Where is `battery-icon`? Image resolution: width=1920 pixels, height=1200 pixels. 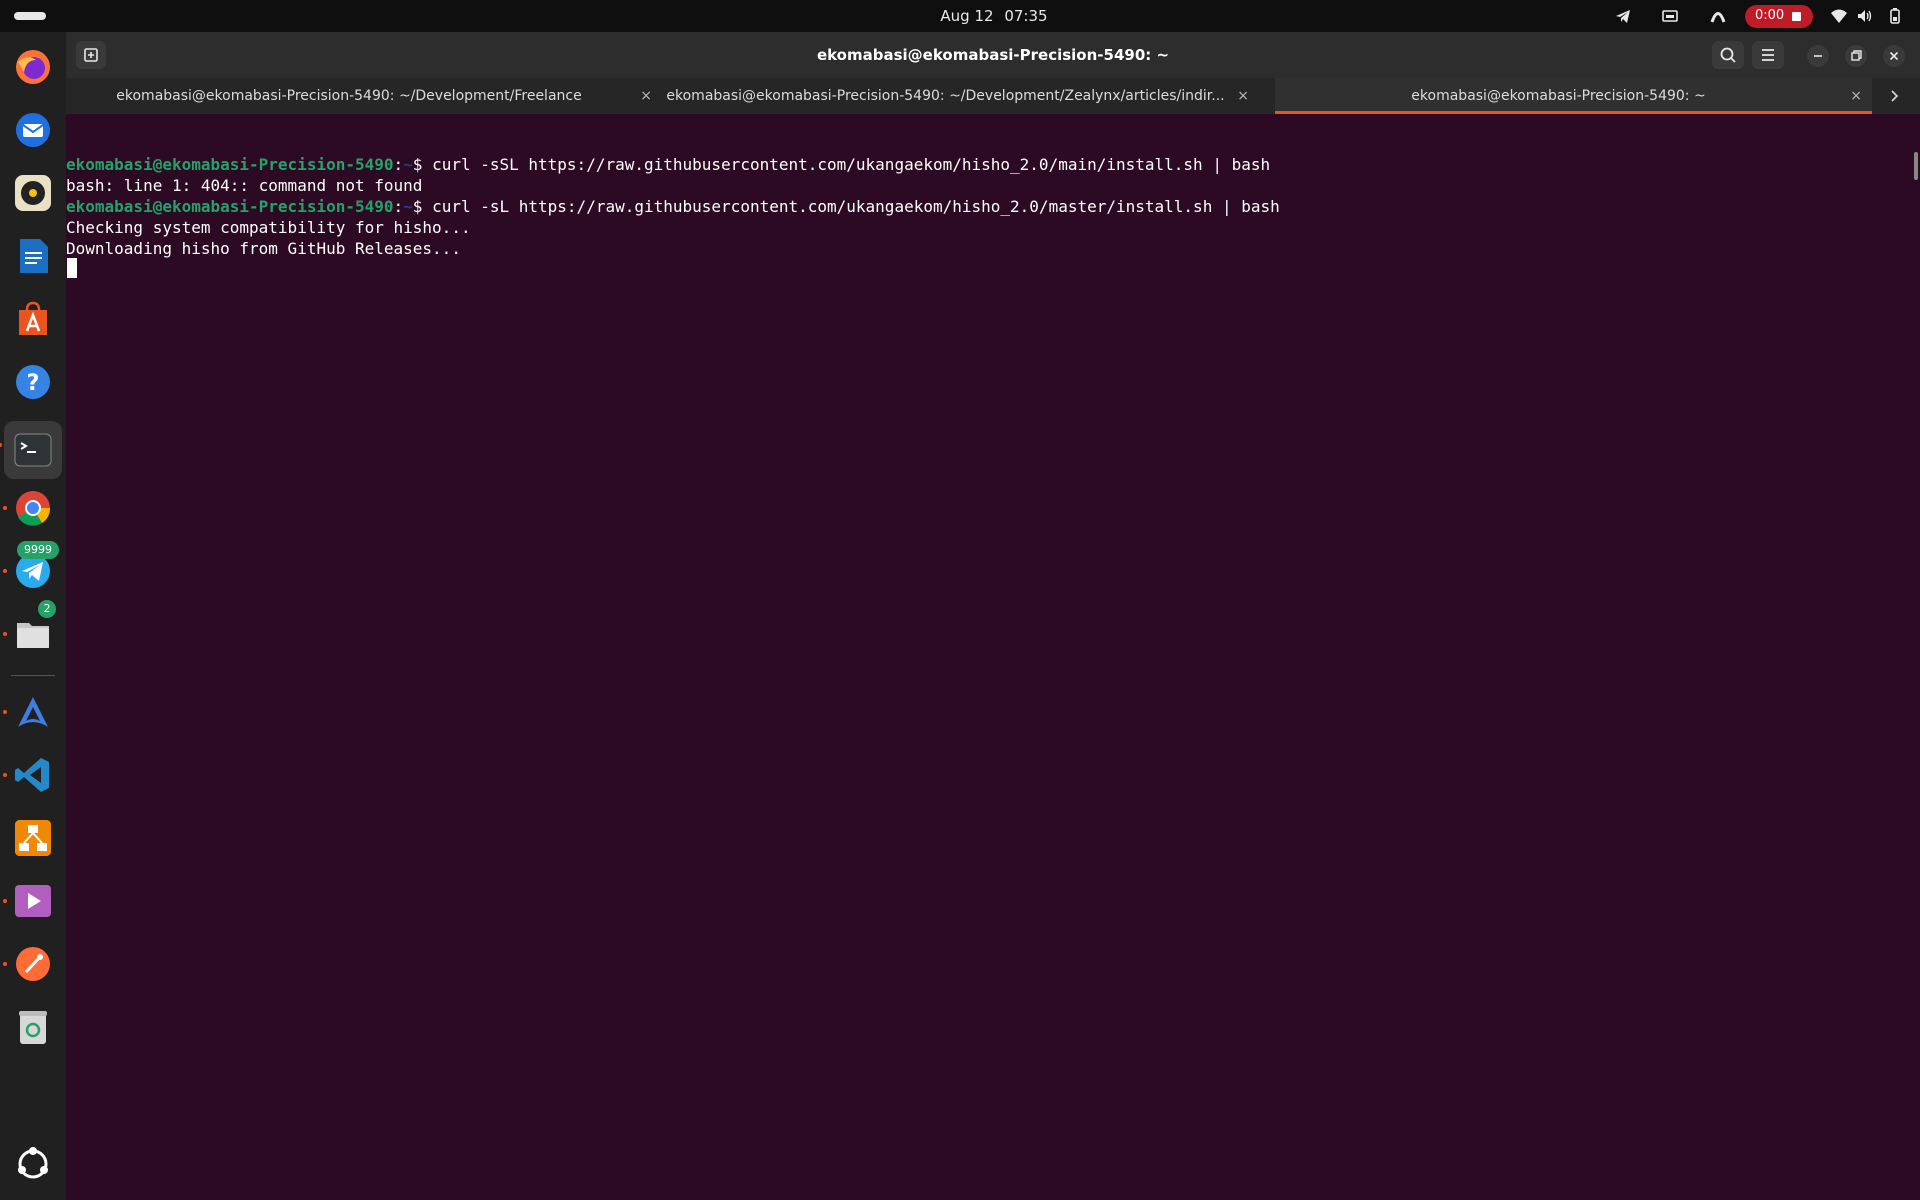 battery-icon is located at coordinates (1895, 16).